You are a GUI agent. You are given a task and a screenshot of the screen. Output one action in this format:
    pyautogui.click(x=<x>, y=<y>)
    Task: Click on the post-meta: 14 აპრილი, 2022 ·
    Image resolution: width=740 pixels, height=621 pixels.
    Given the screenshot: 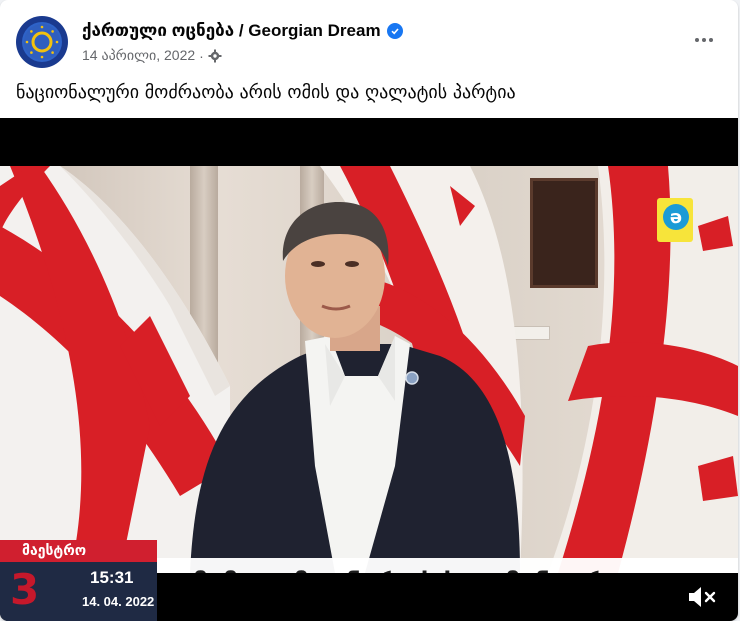 What is the action you would take?
    pyautogui.click(x=152, y=55)
    